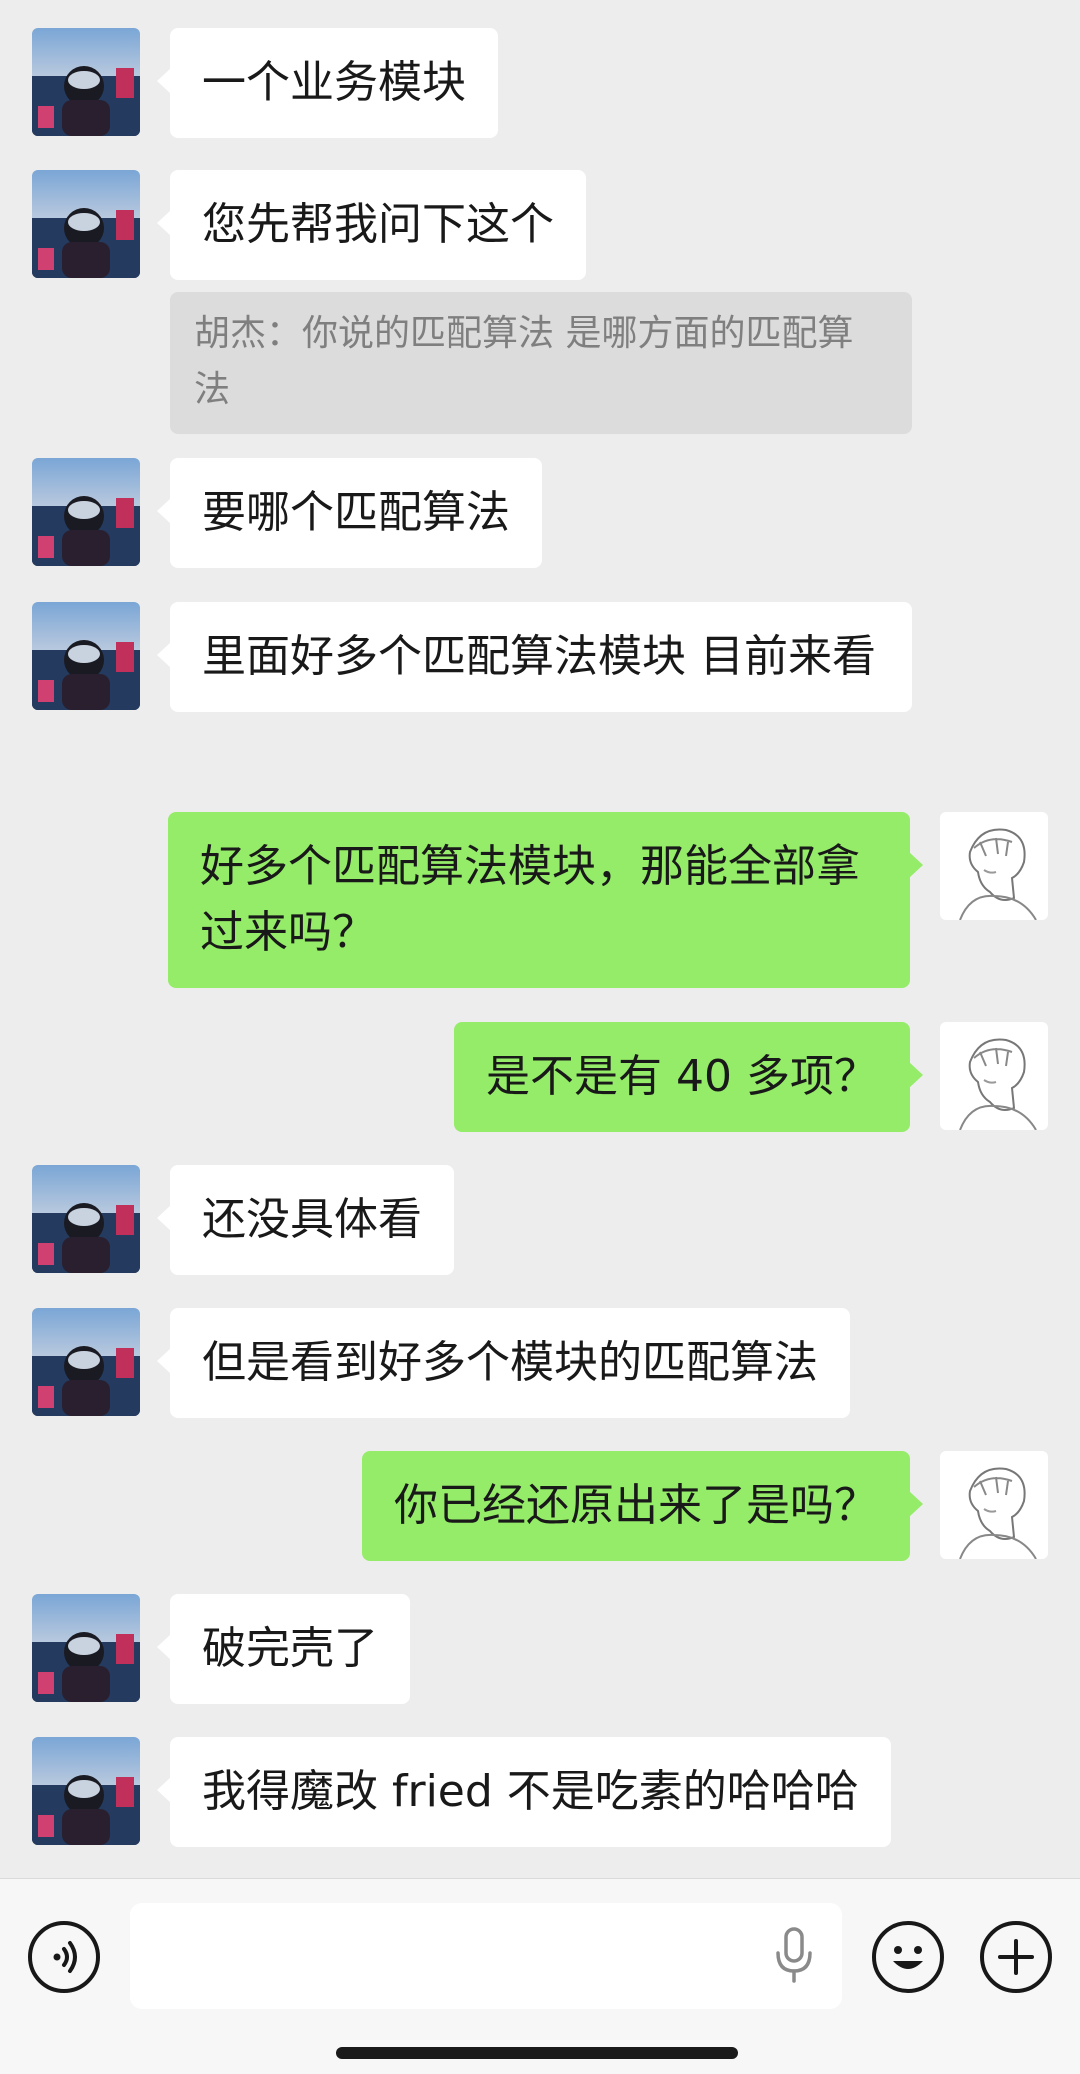 Image resolution: width=1080 pixels, height=2074 pixels. What do you see at coordinates (486, 1956) in the screenshot?
I see `message-input` at bounding box center [486, 1956].